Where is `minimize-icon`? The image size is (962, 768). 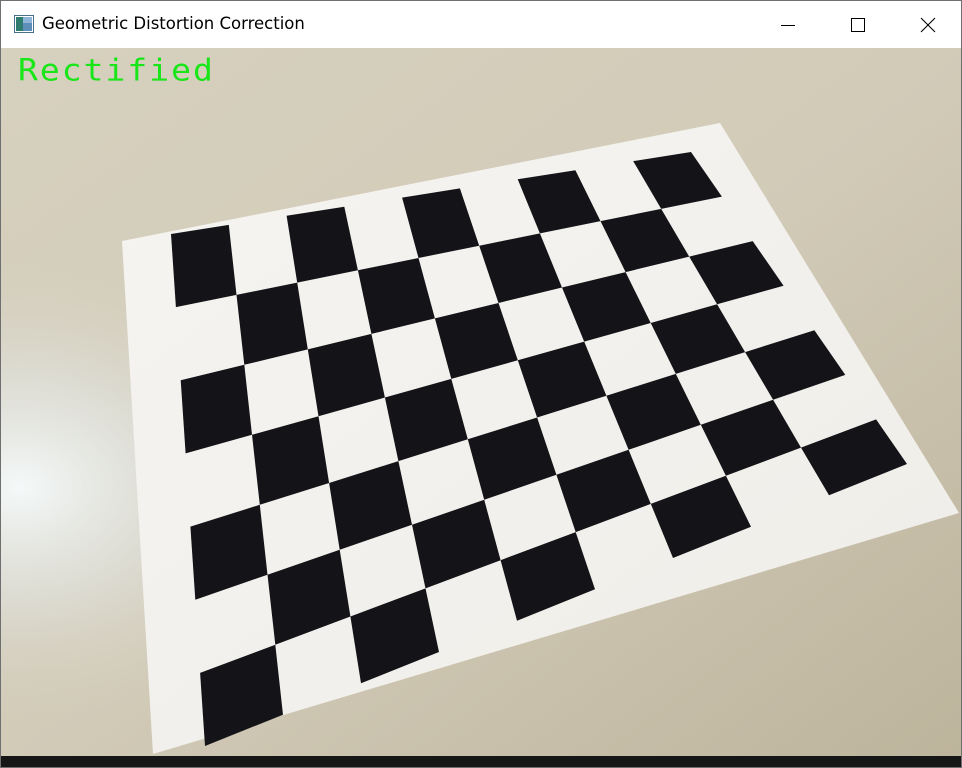 minimize-icon is located at coordinates (788, 25).